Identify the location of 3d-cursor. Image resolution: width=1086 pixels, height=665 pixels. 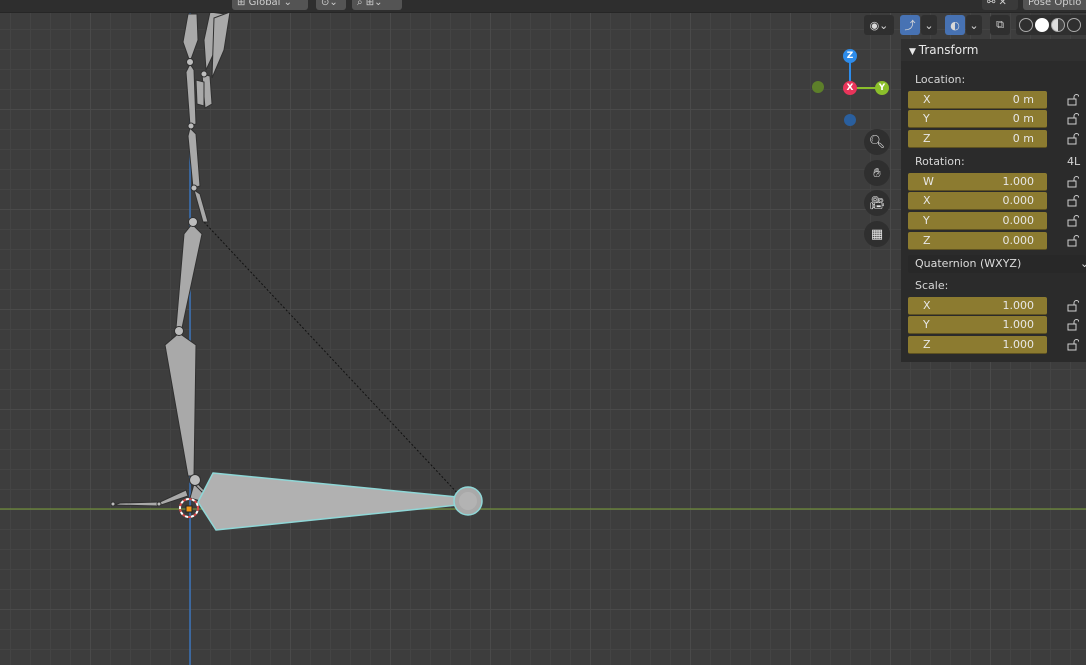
(189, 508).